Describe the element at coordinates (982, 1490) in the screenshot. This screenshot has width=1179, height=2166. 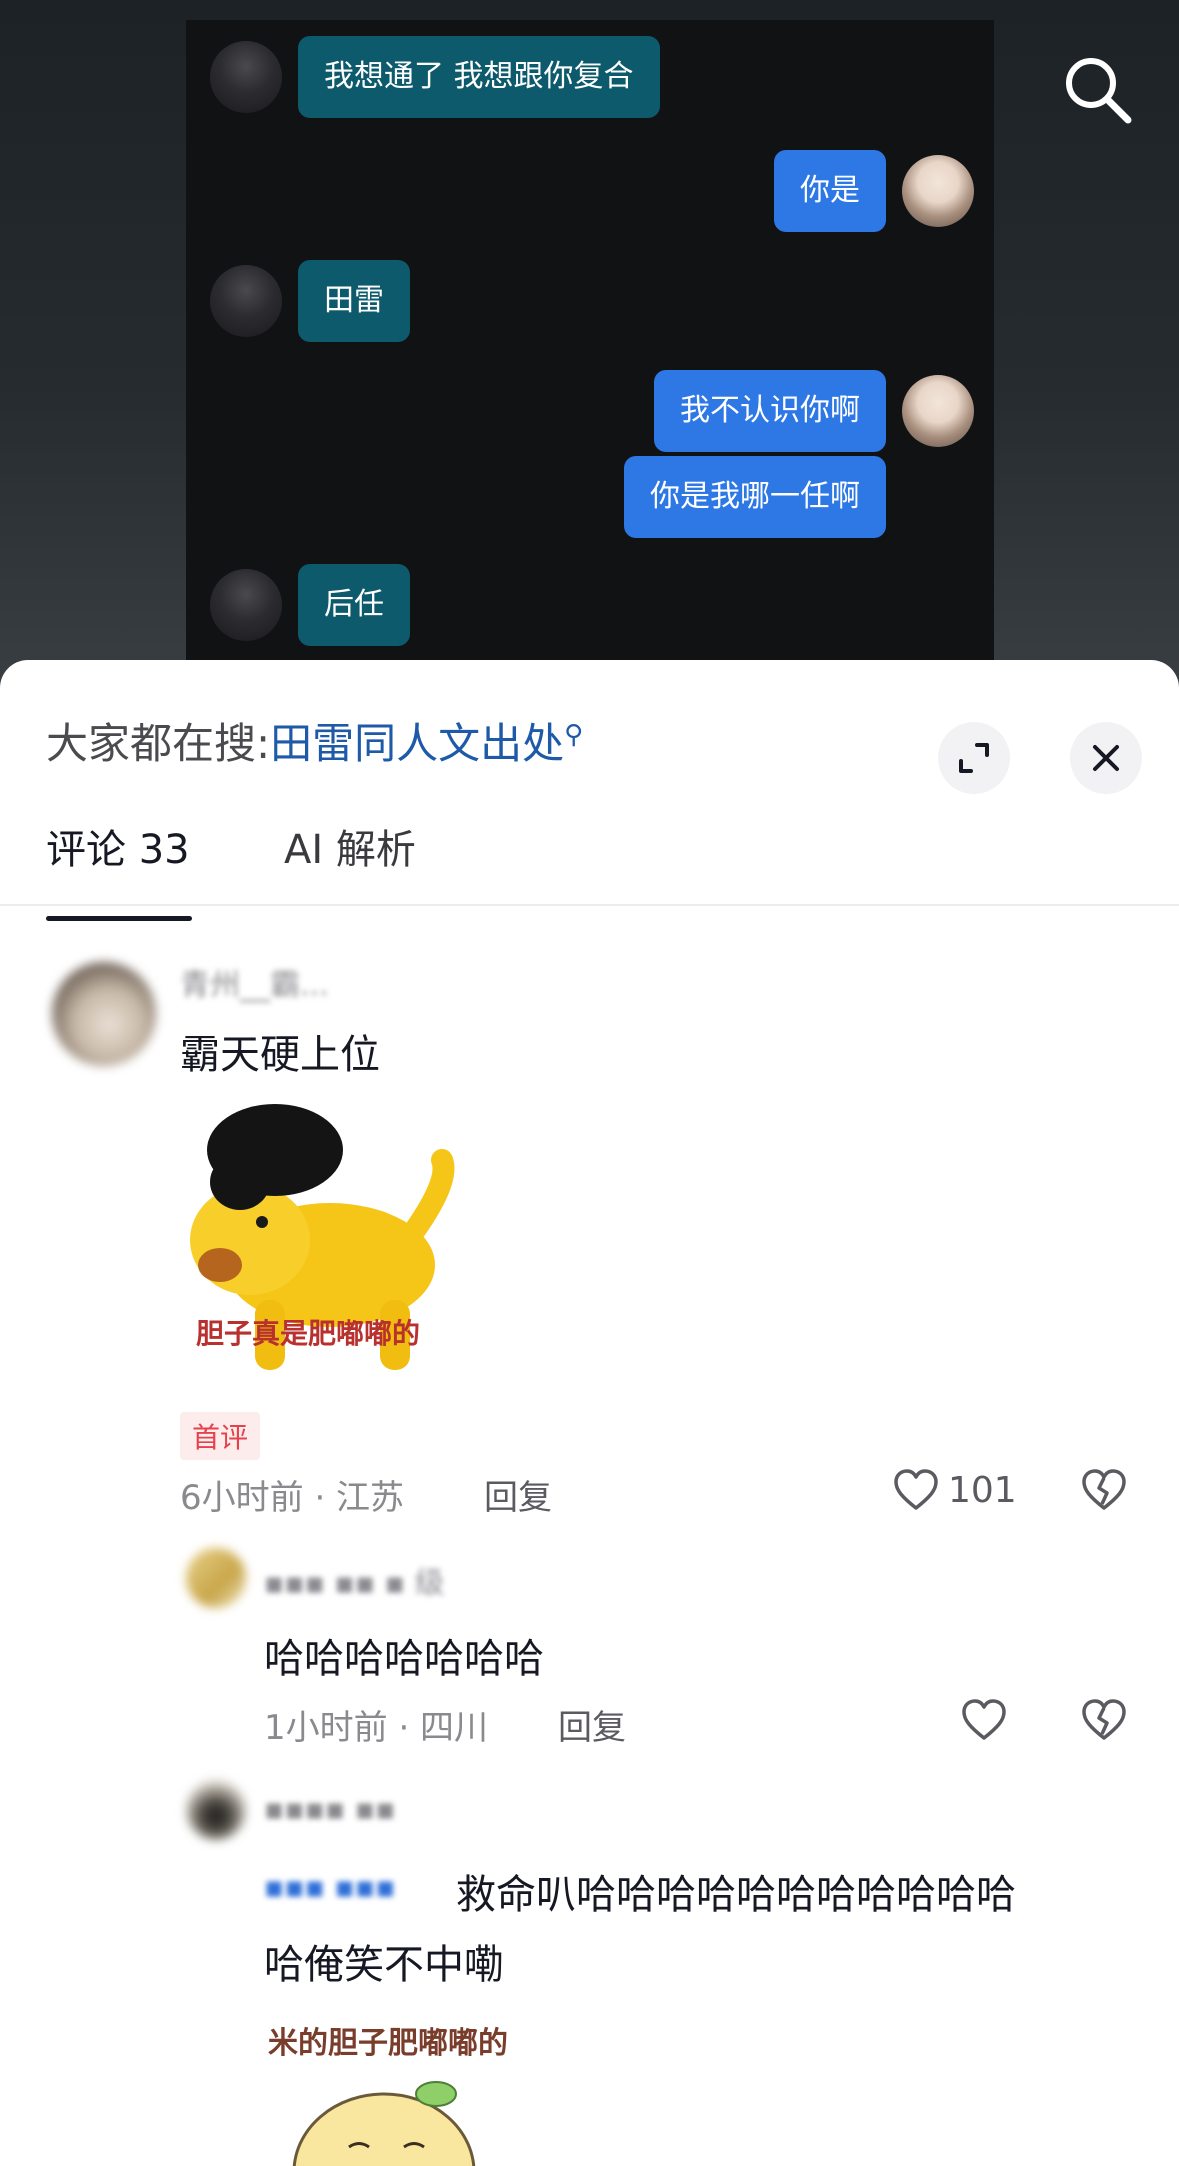
I see `like-count: 101` at that location.